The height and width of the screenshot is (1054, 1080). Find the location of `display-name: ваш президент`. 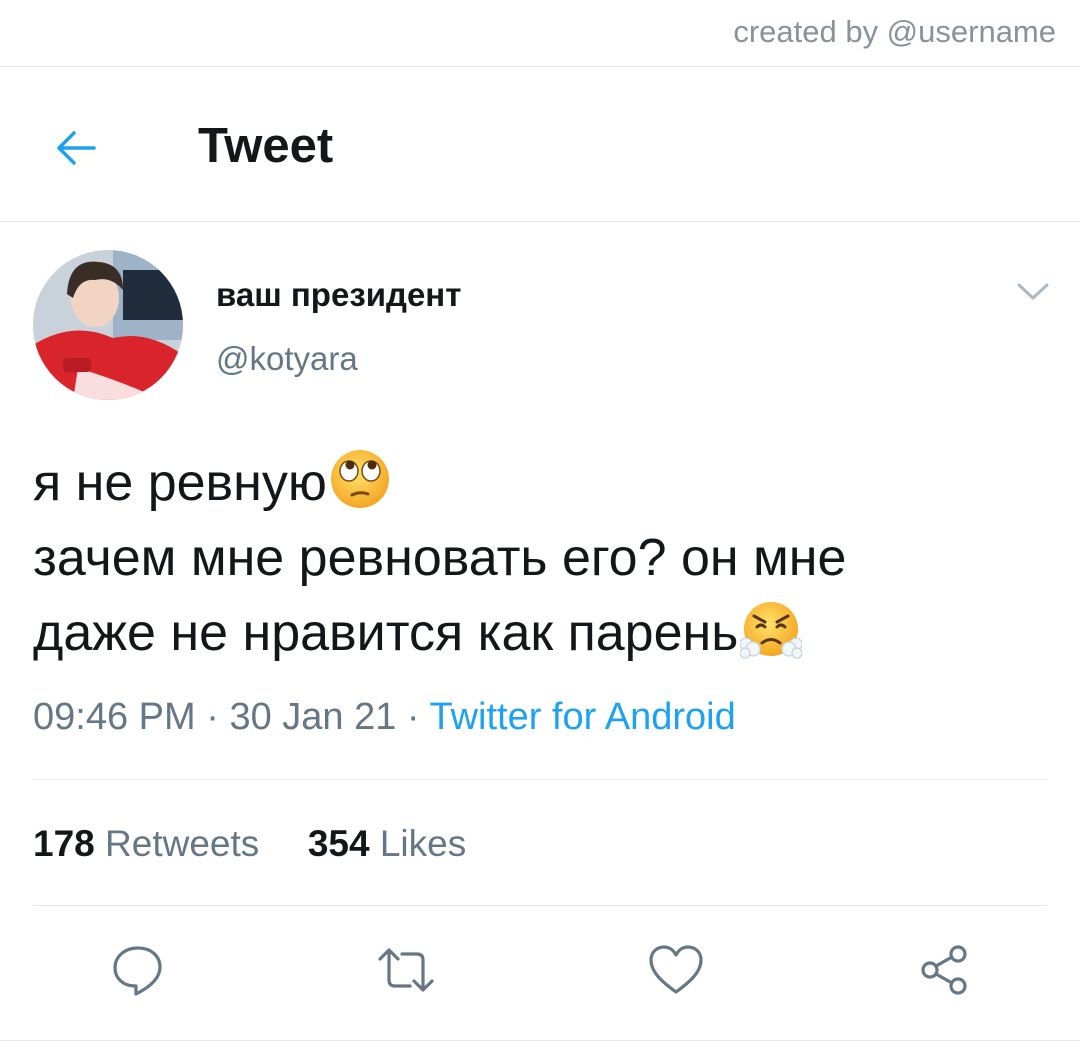

display-name: ваш президент is located at coordinates (338, 295).